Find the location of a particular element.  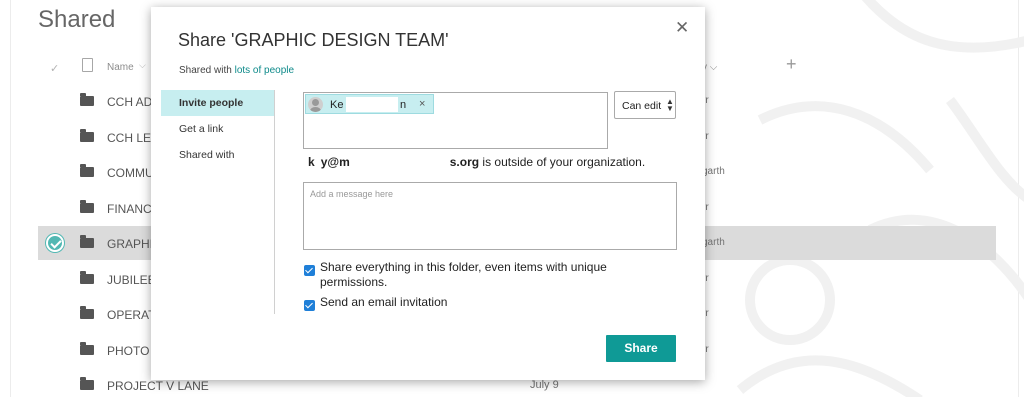

dialog-title: Share 'GRAPHIC DESIGN TEAM' is located at coordinates (313, 40).